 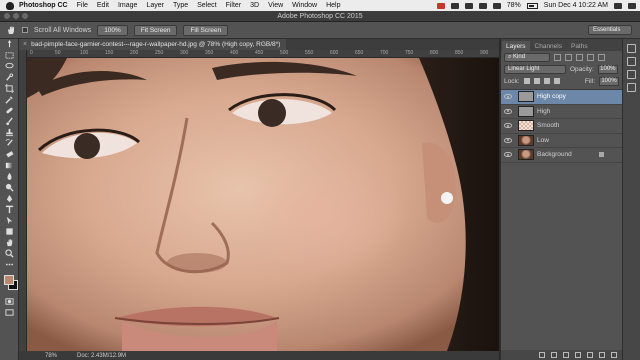 I want to click on menu-help: Help, so click(x=333, y=5).